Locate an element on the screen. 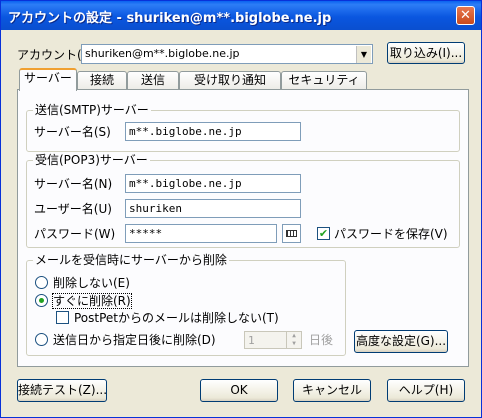  smtp-group-title: 送信(SMTP)サーバー is located at coordinates (92, 110).